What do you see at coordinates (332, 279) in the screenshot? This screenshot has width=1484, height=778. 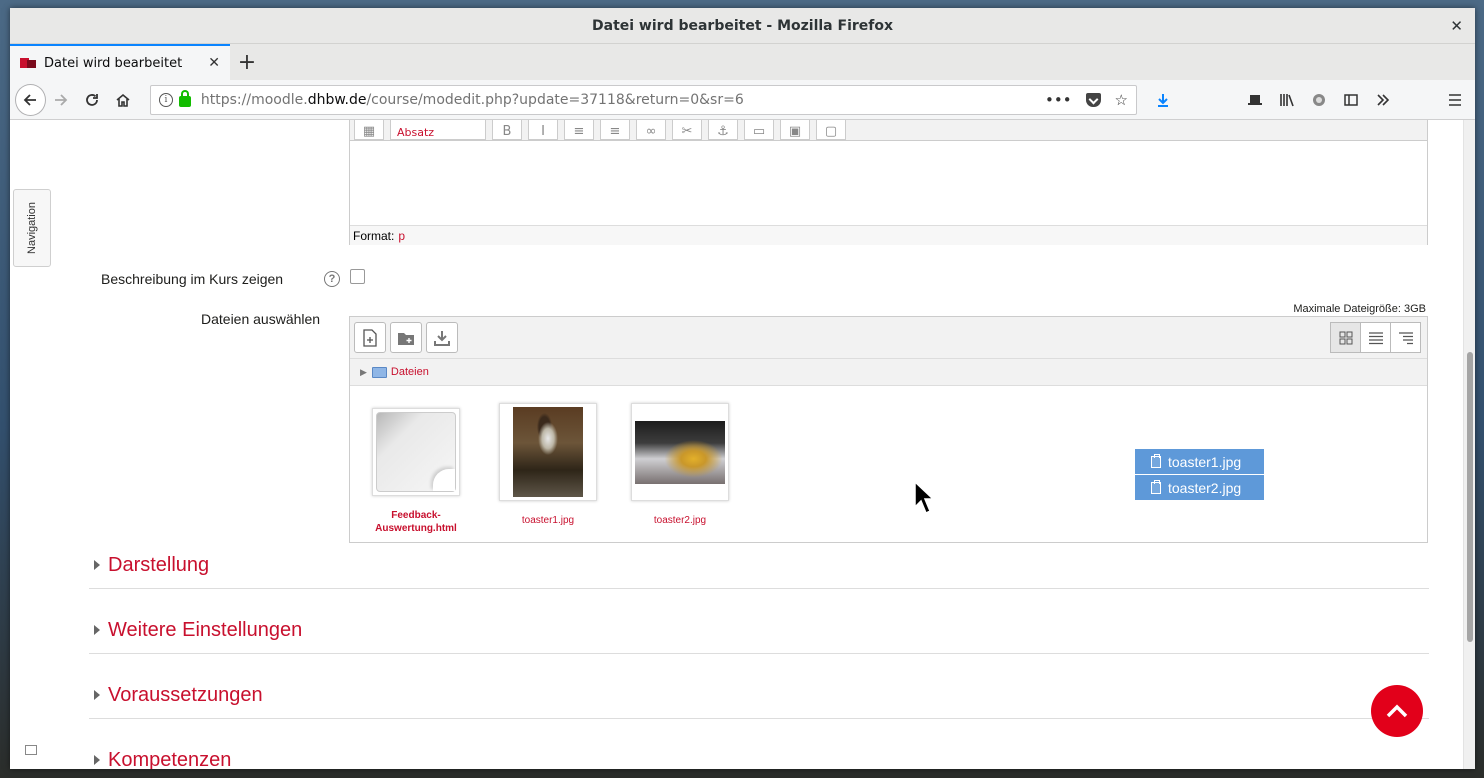 I see `help-icon: ?` at bounding box center [332, 279].